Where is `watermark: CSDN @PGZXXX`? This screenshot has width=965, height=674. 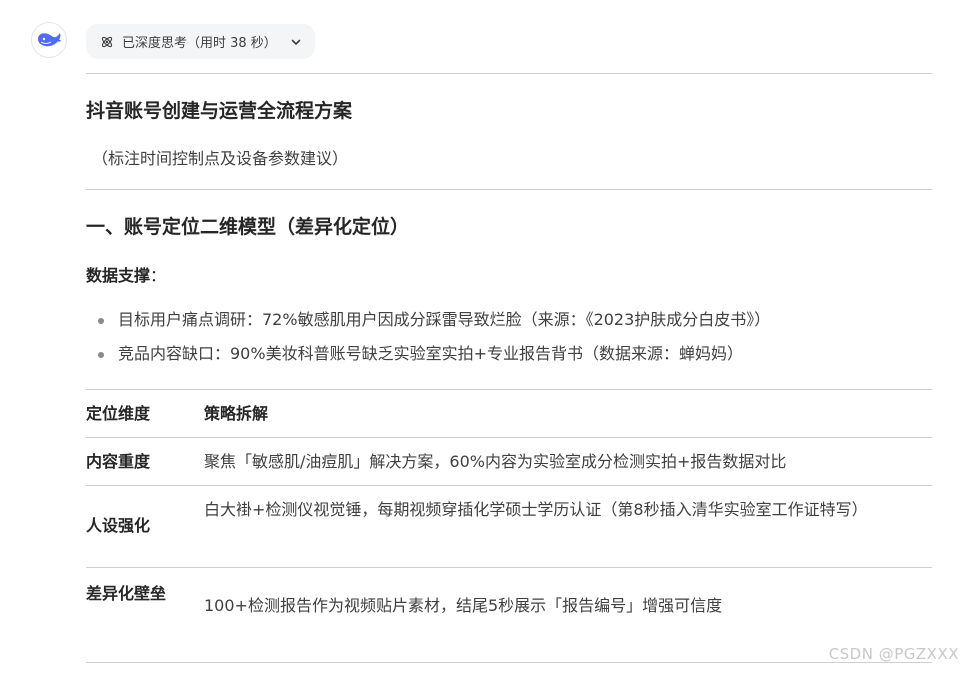 watermark: CSDN @PGZXXX is located at coordinates (893, 654).